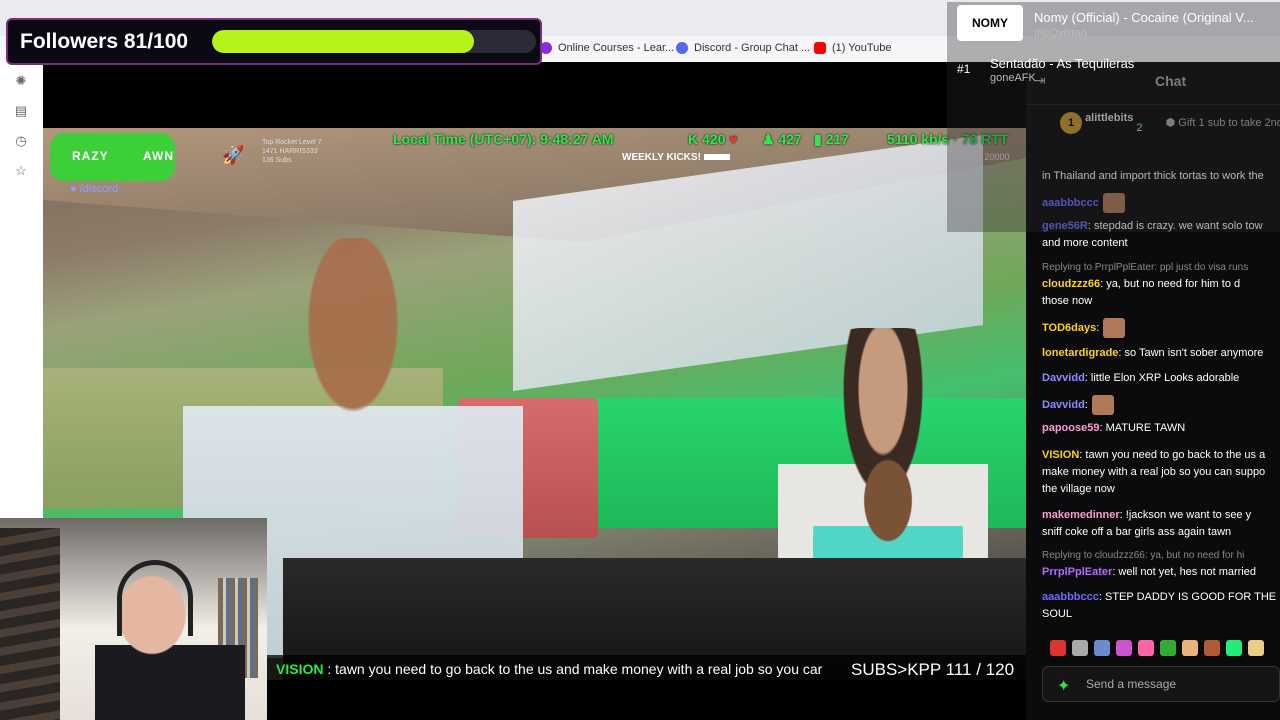  Describe the element at coordinates (820, 48) in the screenshot. I see `youtube-icon` at that location.